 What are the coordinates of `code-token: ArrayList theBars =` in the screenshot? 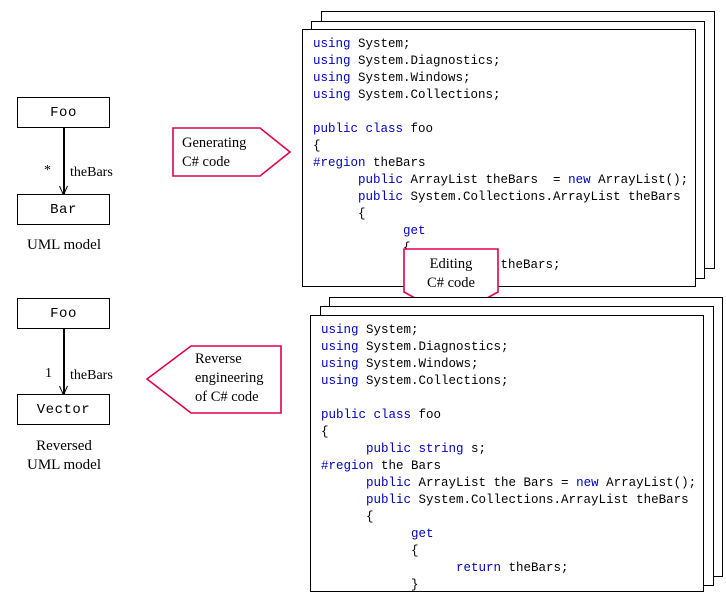 It's located at (486, 180).